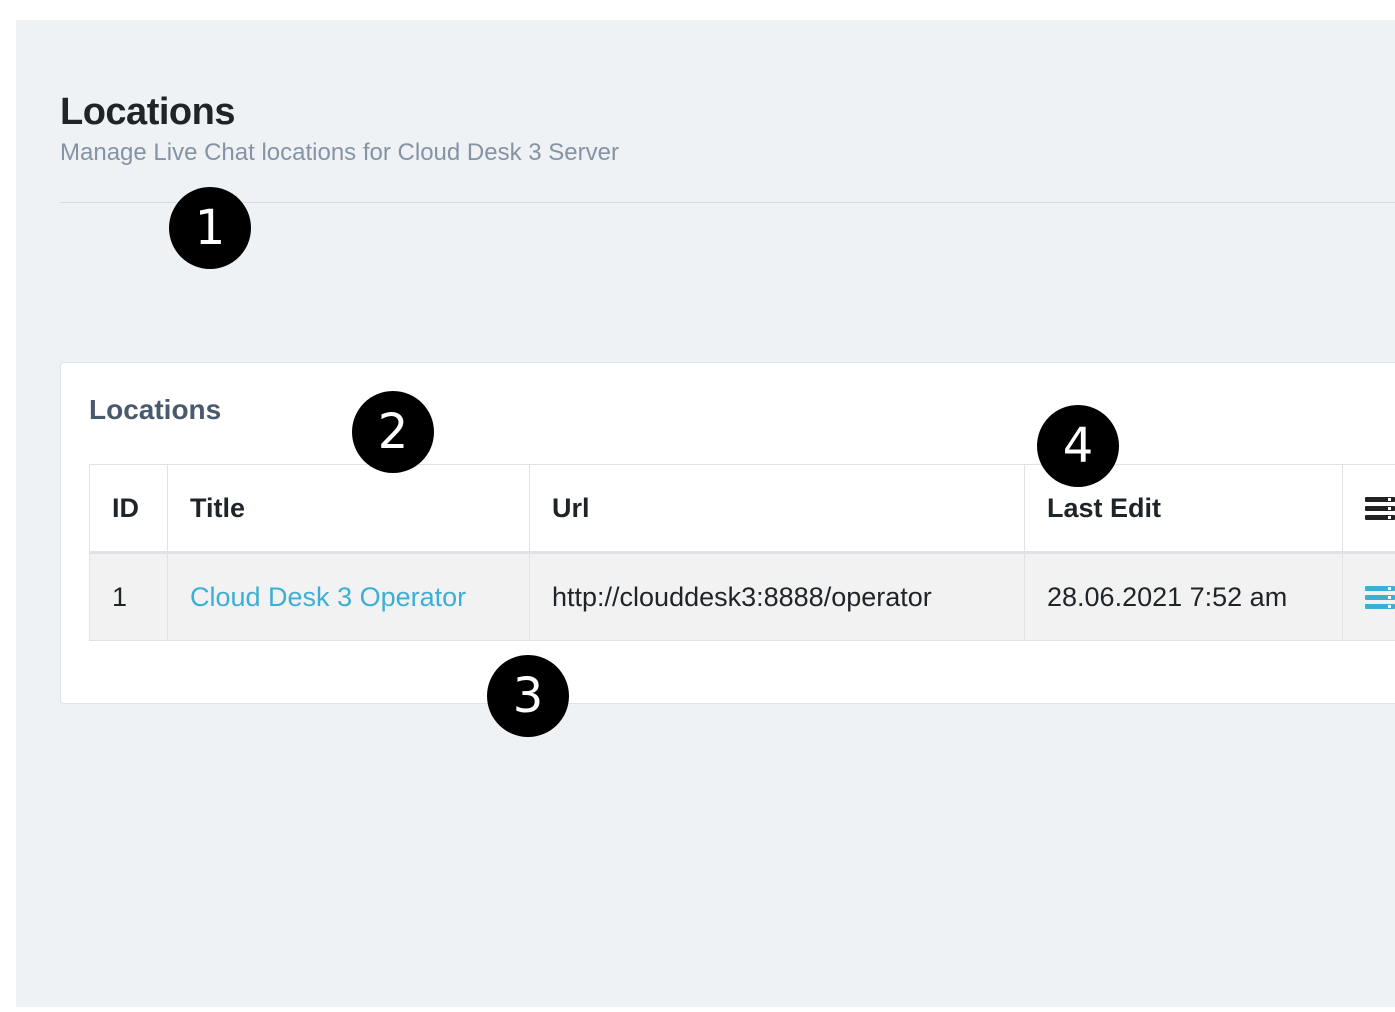 Image resolution: width=1395 pixels, height=1012 pixels. I want to click on column-header-title: Title, so click(348, 509).